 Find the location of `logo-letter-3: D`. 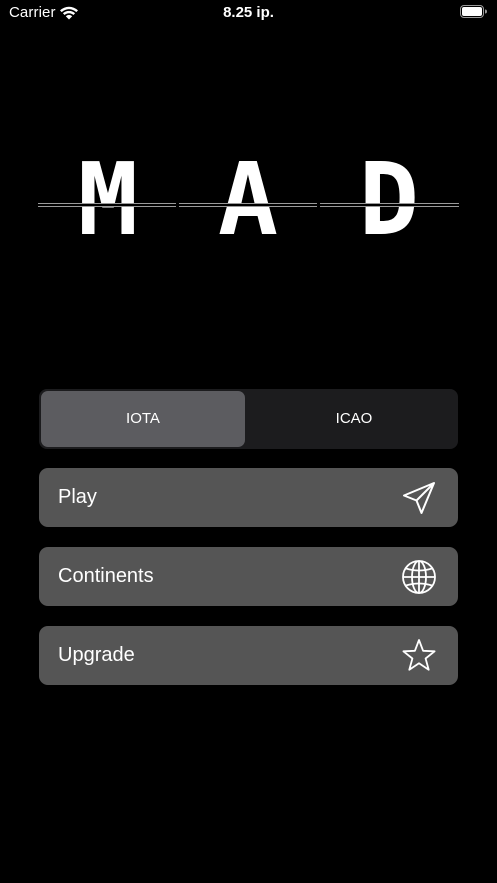

logo-letter-3: D is located at coordinates (389, 199).